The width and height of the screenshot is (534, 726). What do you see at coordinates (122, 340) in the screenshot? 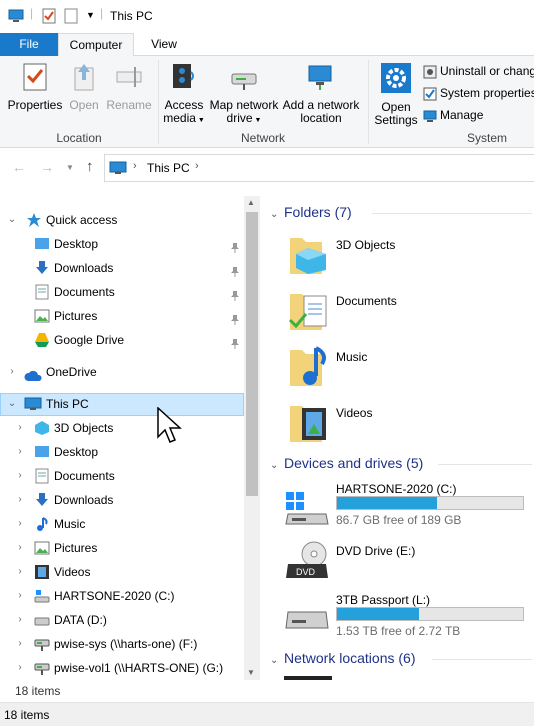
I see `nav-item-google-drive: Google Drive` at bounding box center [122, 340].